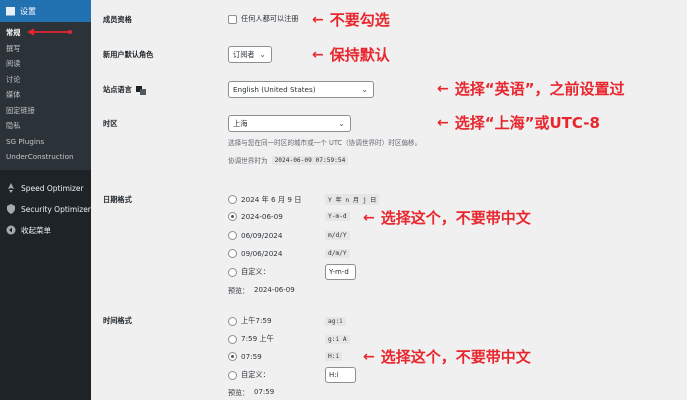  Describe the element at coordinates (359, 55) in the screenshot. I see `annotation-text: 保持默认` at that location.